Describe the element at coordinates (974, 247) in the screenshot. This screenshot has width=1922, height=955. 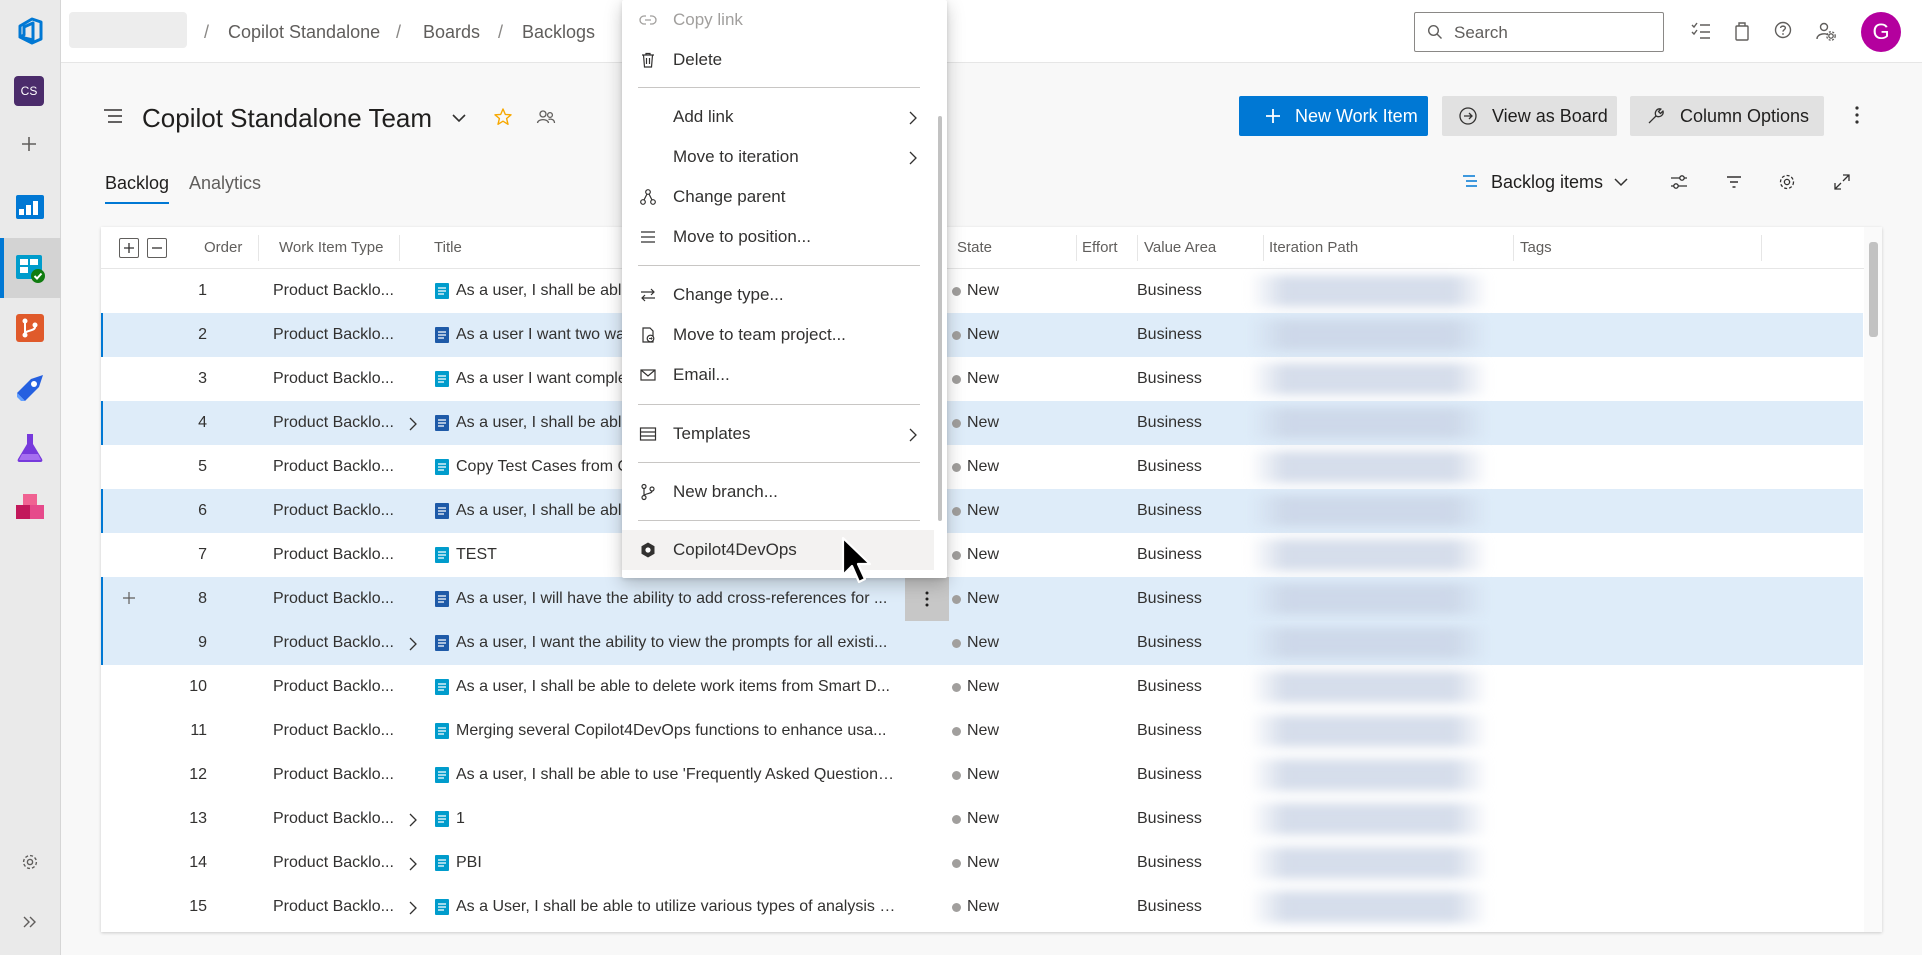
I see `column-header-state: State` at that location.